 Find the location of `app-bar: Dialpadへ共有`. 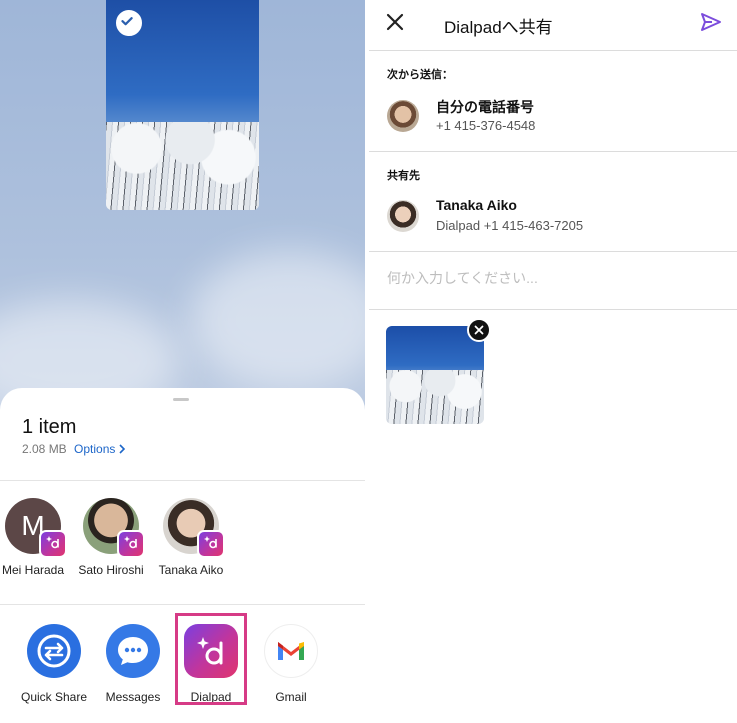

app-bar: Dialpadへ共有 is located at coordinates (553, 25).